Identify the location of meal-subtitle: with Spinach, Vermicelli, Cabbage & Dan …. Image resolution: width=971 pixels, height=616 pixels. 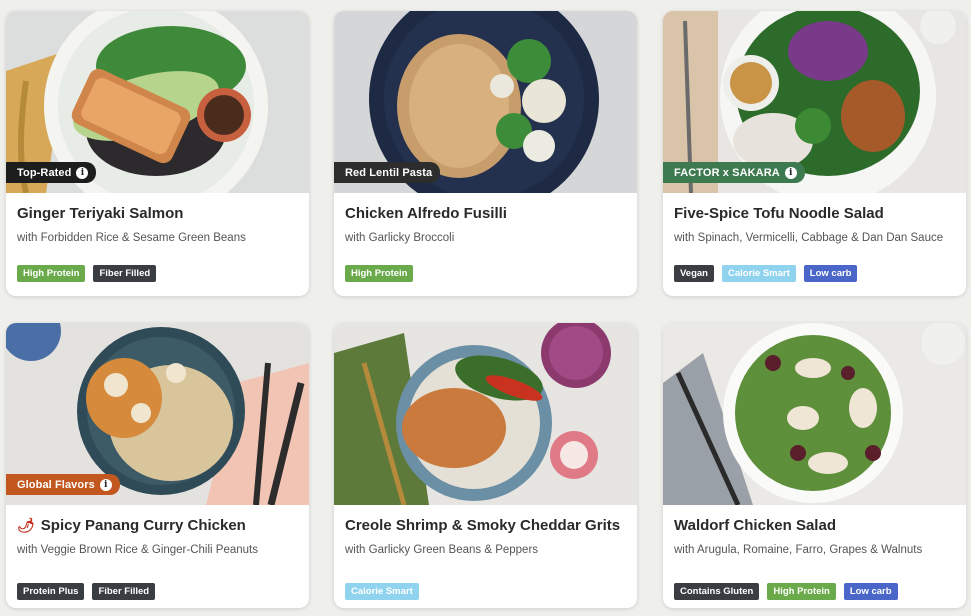
(809, 238).